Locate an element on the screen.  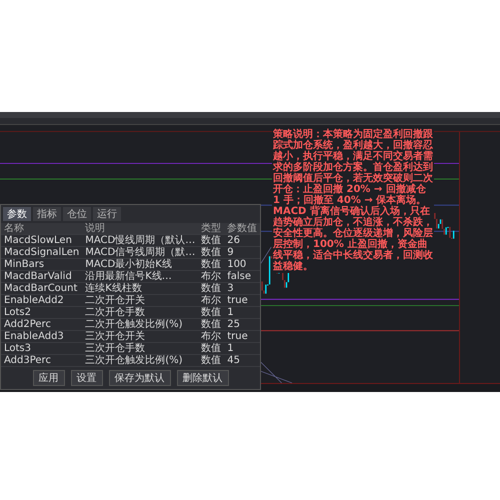
parameter-value: false is located at coordinates (242, 276).